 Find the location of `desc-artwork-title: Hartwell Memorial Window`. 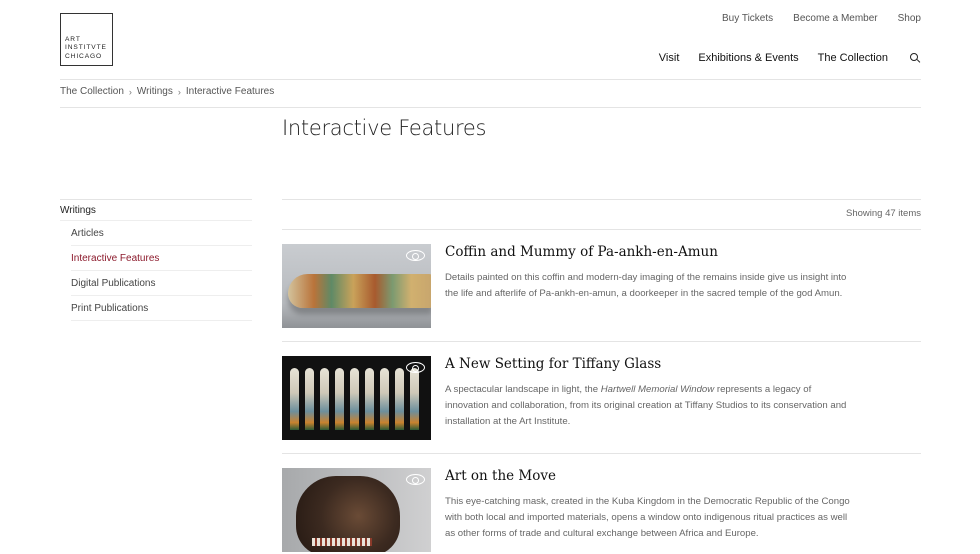

desc-artwork-title: Hartwell Memorial Window is located at coordinates (657, 389).